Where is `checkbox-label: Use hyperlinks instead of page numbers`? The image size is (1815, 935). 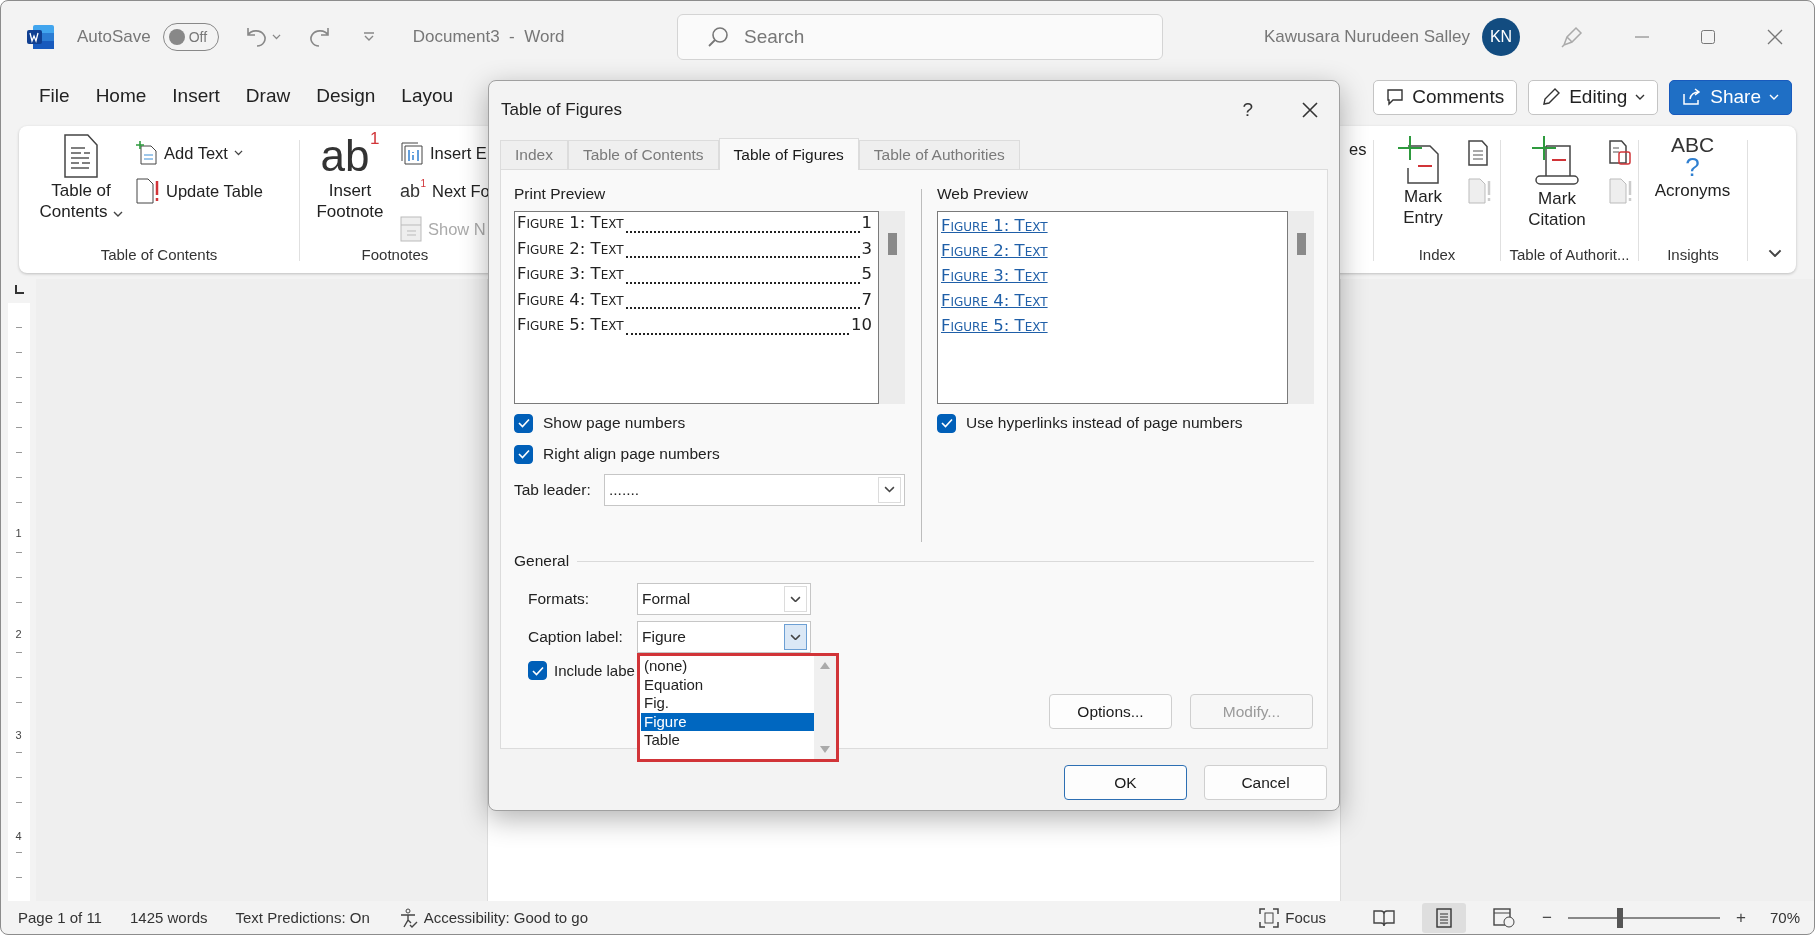 checkbox-label: Use hyperlinks instead of page numbers is located at coordinates (1104, 423).